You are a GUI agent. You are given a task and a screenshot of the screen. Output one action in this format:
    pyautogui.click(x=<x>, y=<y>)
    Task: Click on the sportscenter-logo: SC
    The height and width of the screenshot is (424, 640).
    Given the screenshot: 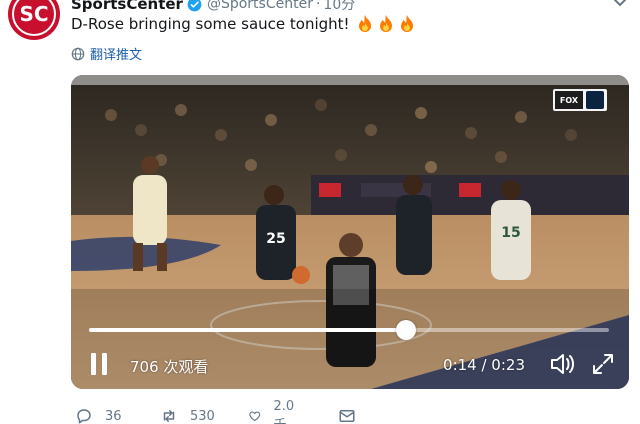 What is the action you would take?
    pyautogui.click(x=34, y=18)
    